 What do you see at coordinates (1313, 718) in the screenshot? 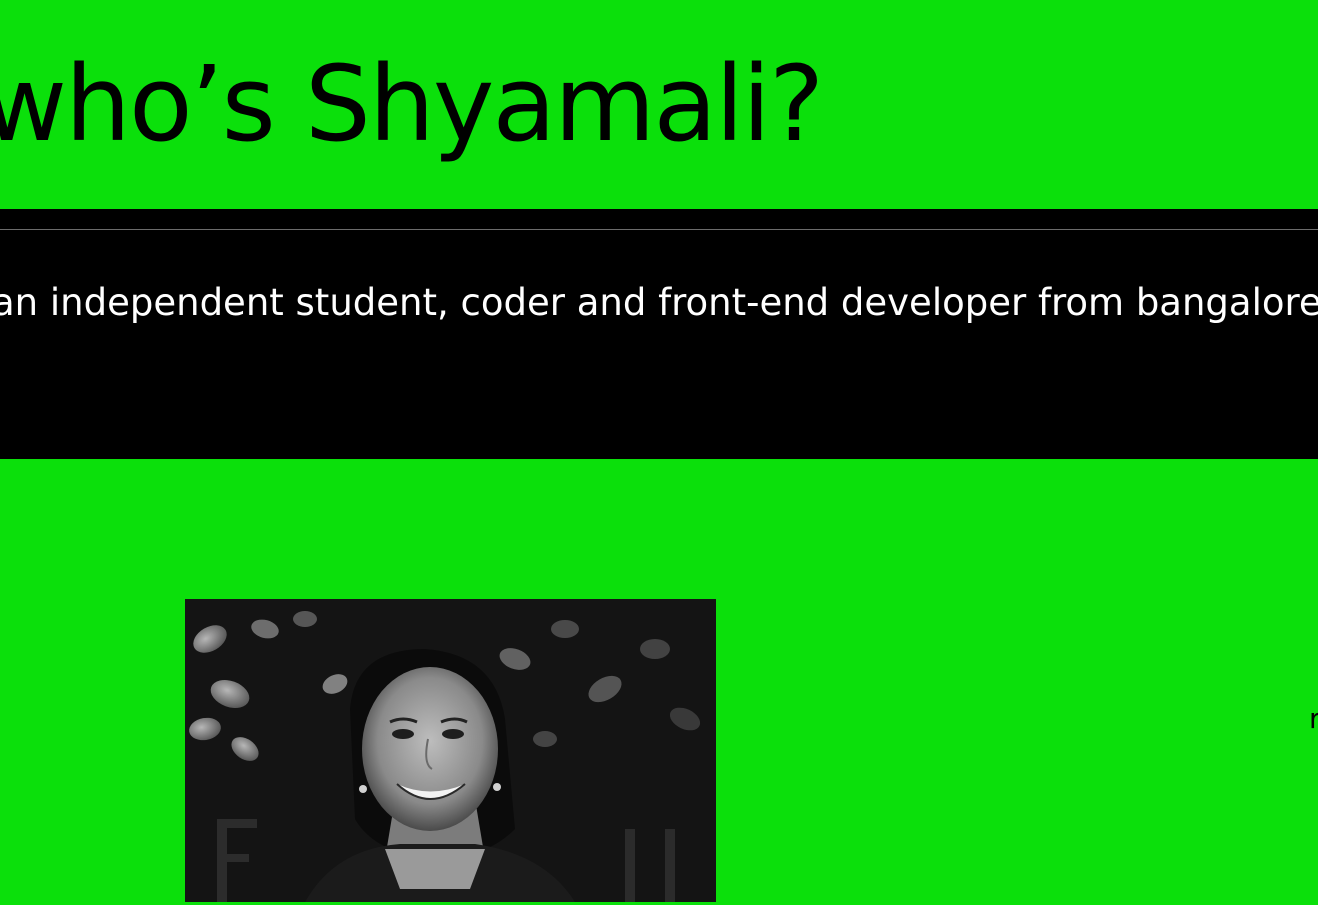
I see `about-text-fragment: r` at bounding box center [1313, 718].